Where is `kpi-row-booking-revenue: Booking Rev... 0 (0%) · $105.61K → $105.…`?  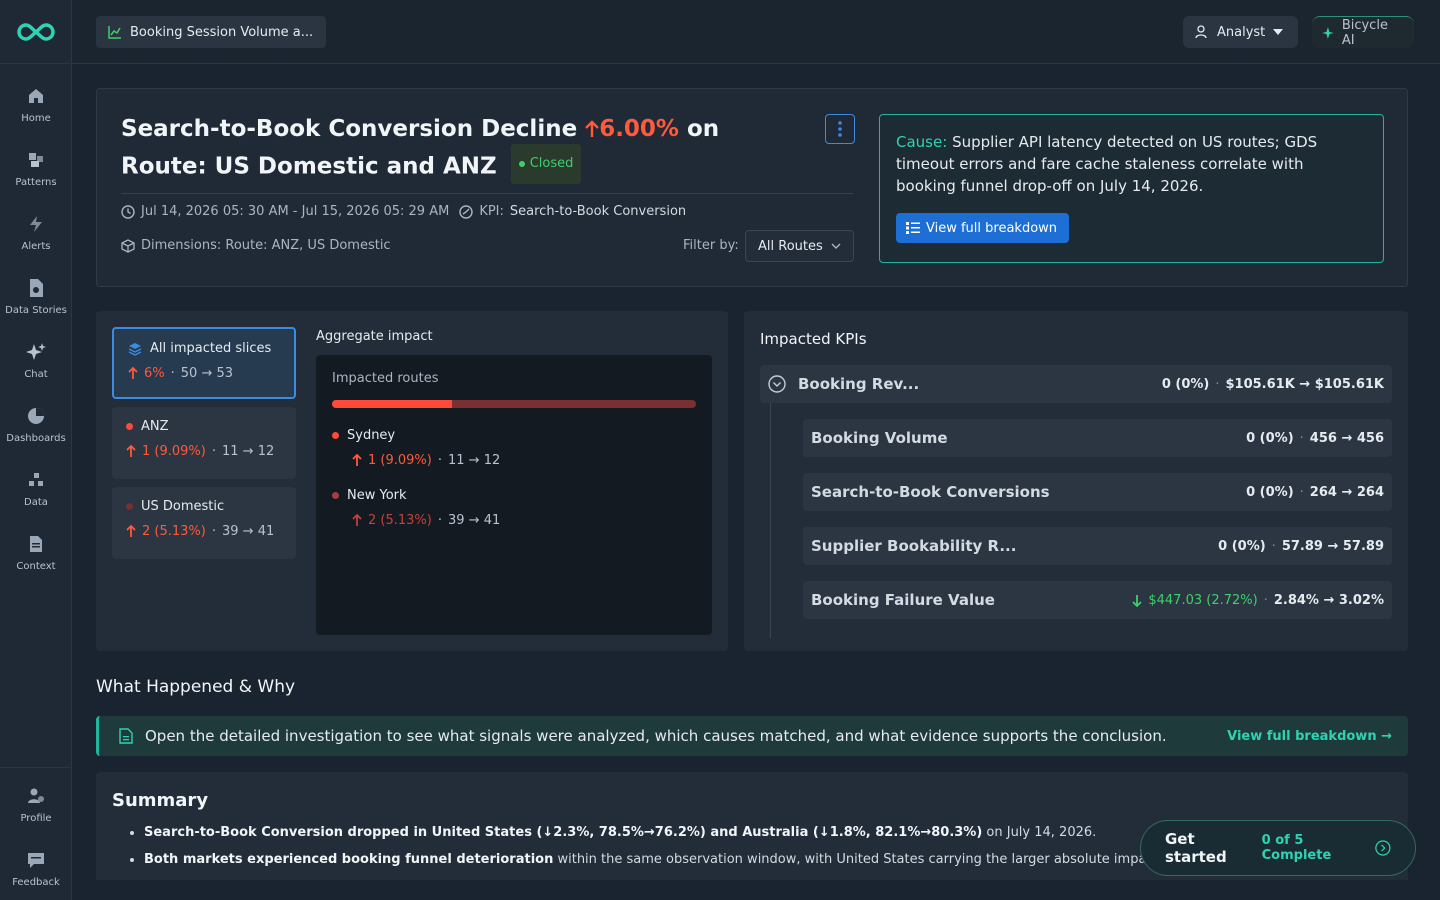
kpi-row-booking-revenue: Booking Rev... 0 (0%) · $105.61K → $105.… is located at coordinates (1076, 384).